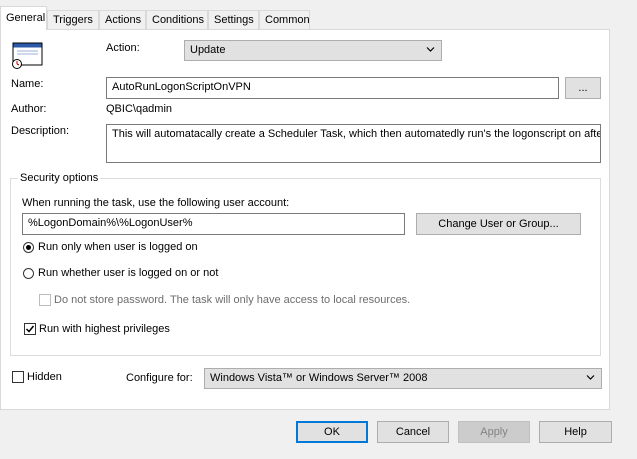  What do you see at coordinates (284, 19) in the screenshot?
I see `tab-common: Common` at bounding box center [284, 19].